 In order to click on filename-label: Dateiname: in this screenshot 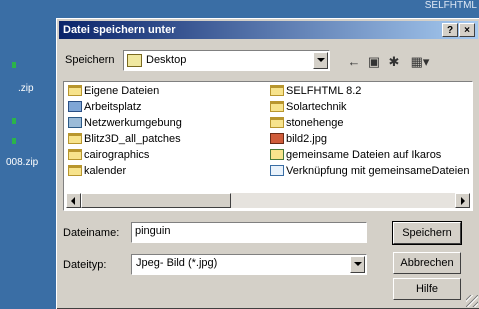, I will do `click(91, 233)`.